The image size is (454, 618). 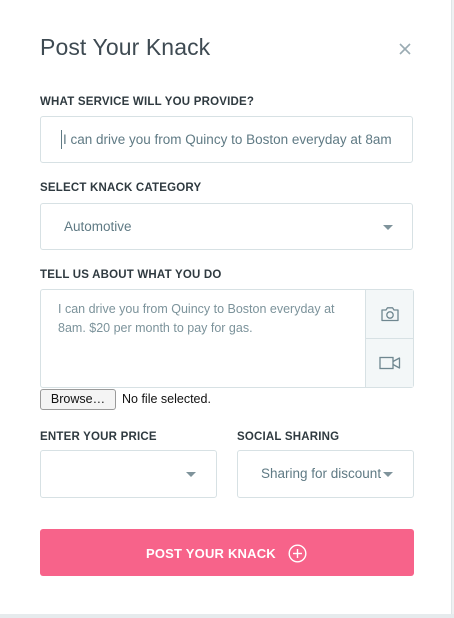 I want to click on modal-title: Post Your Knack, so click(x=125, y=47).